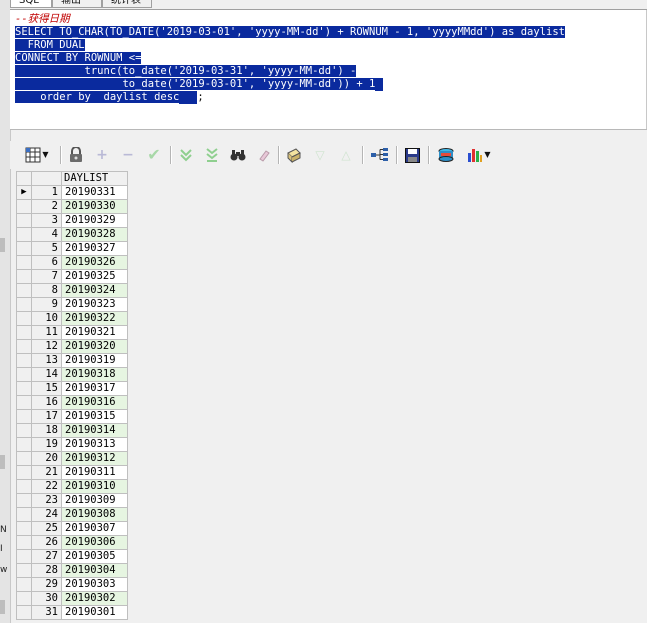 The height and width of the screenshot is (623, 647). Describe the element at coordinates (94, 542) in the screenshot. I see `daylist-cell: 20190306` at that location.